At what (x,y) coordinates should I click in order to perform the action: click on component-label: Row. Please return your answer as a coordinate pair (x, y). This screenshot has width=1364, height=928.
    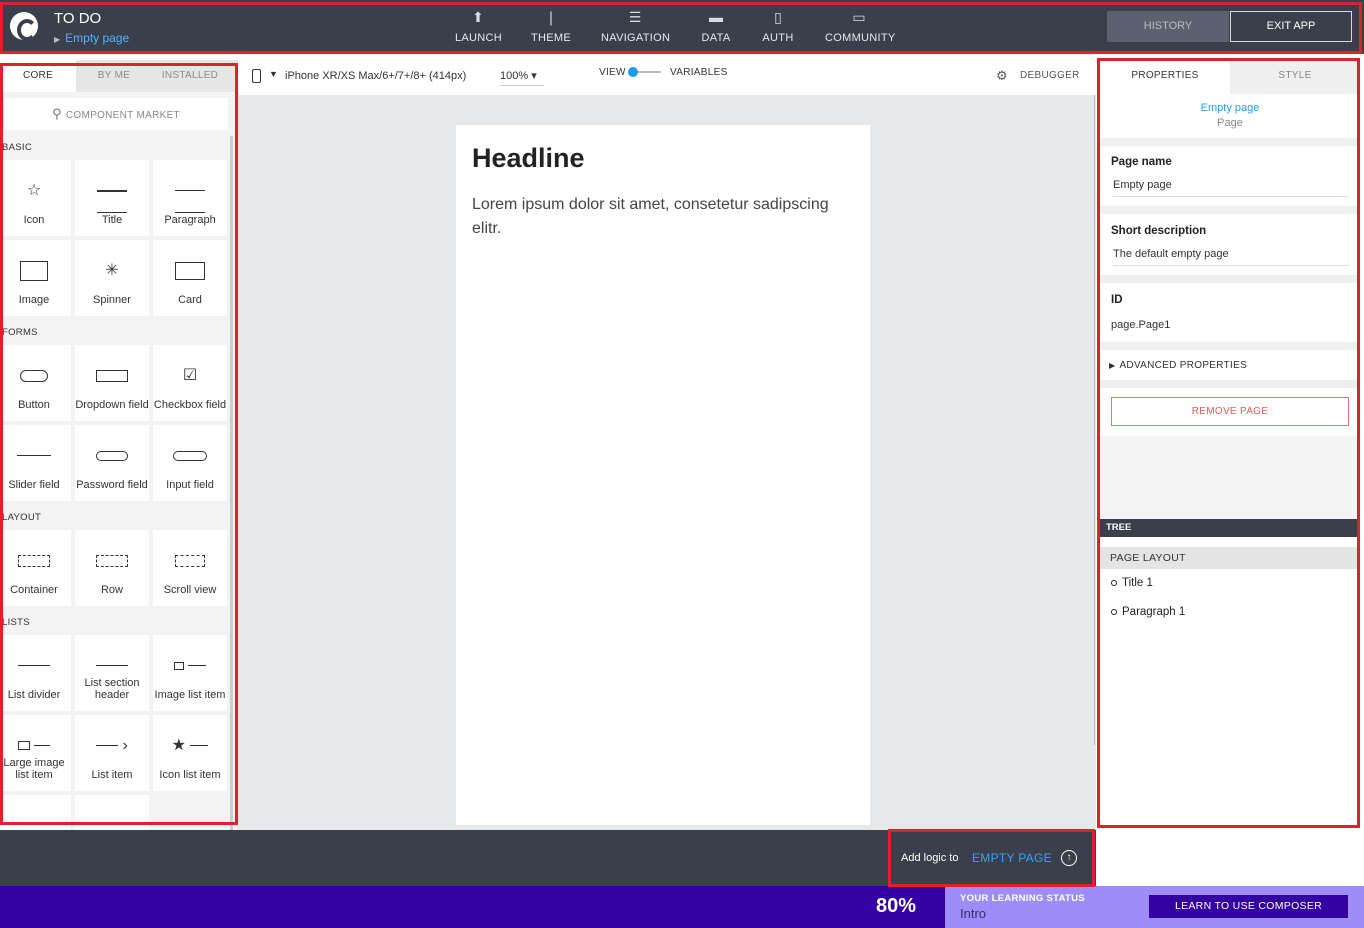
    Looking at the image, I should click on (111, 590).